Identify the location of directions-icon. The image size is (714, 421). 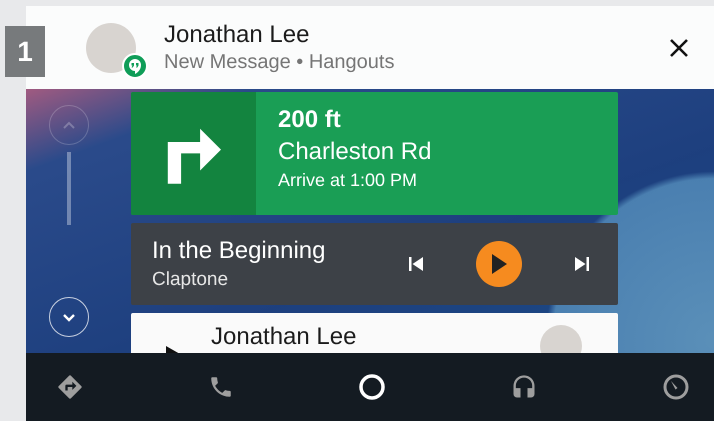
(70, 387).